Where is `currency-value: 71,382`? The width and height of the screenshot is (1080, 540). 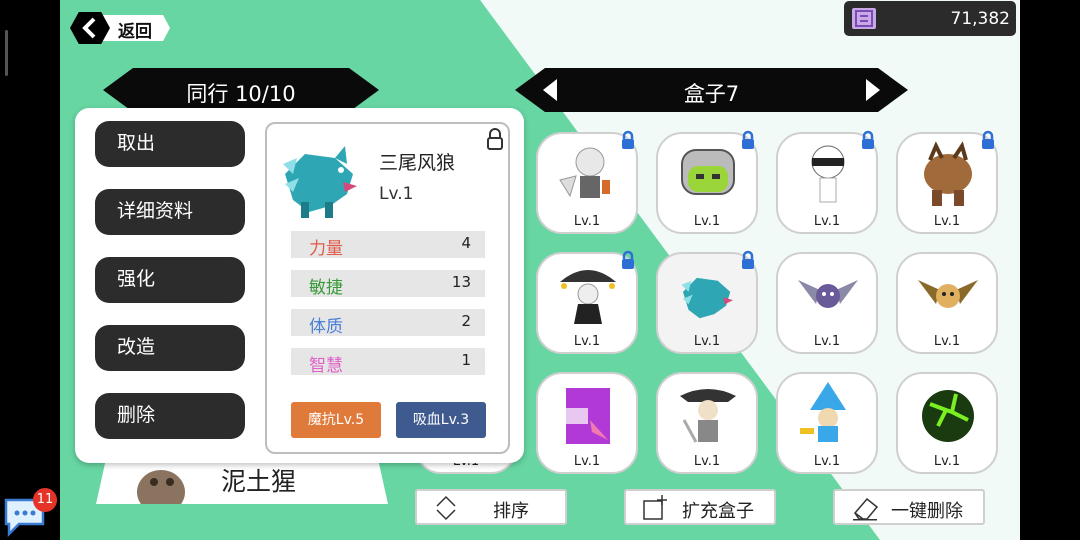 currency-value: 71,382 is located at coordinates (980, 19).